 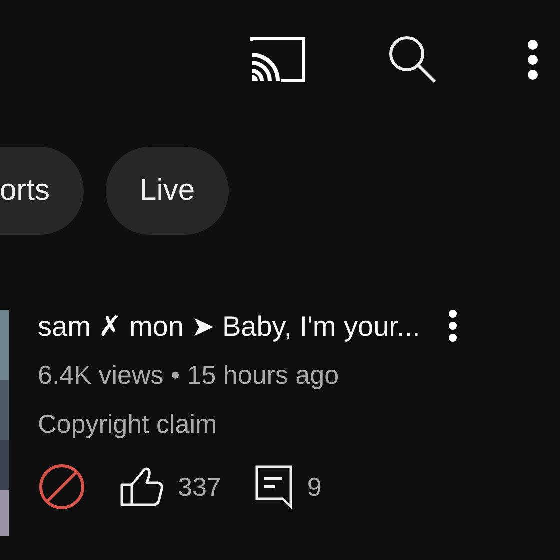 What do you see at coordinates (42, 191) in the screenshot?
I see `filter-chip: orts` at bounding box center [42, 191].